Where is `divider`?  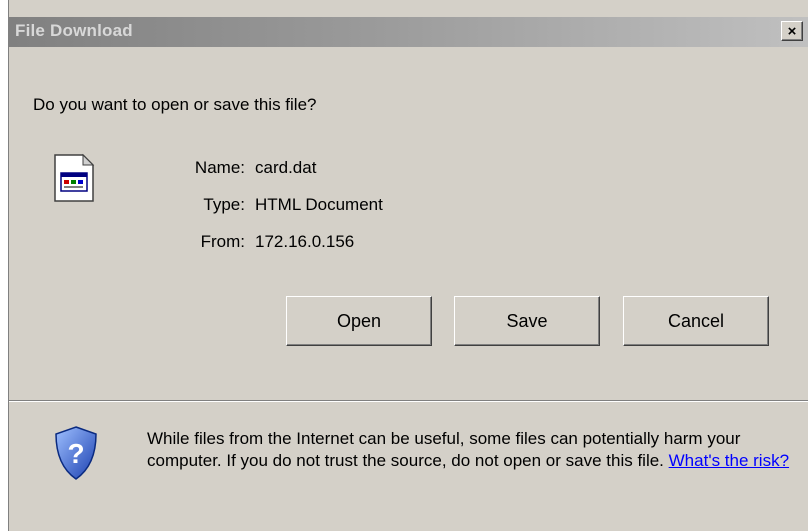 divider is located at coordinates (408, 401).